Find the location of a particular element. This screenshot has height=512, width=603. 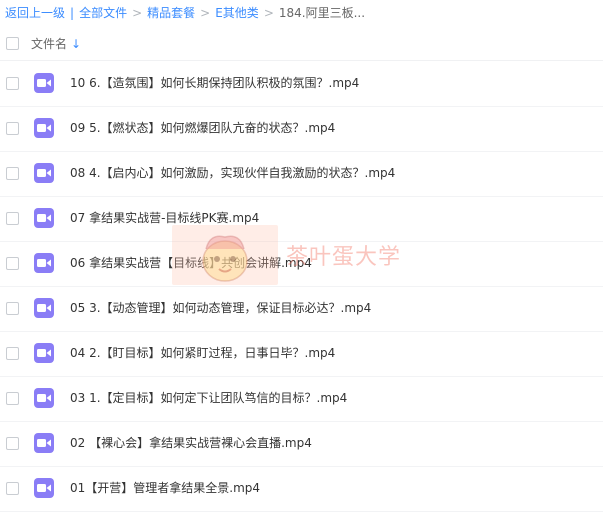

file-row: 05 3.【动态管理】如何动态管理，保证目标必达？.mp4 is located at coordinates (301, 309).